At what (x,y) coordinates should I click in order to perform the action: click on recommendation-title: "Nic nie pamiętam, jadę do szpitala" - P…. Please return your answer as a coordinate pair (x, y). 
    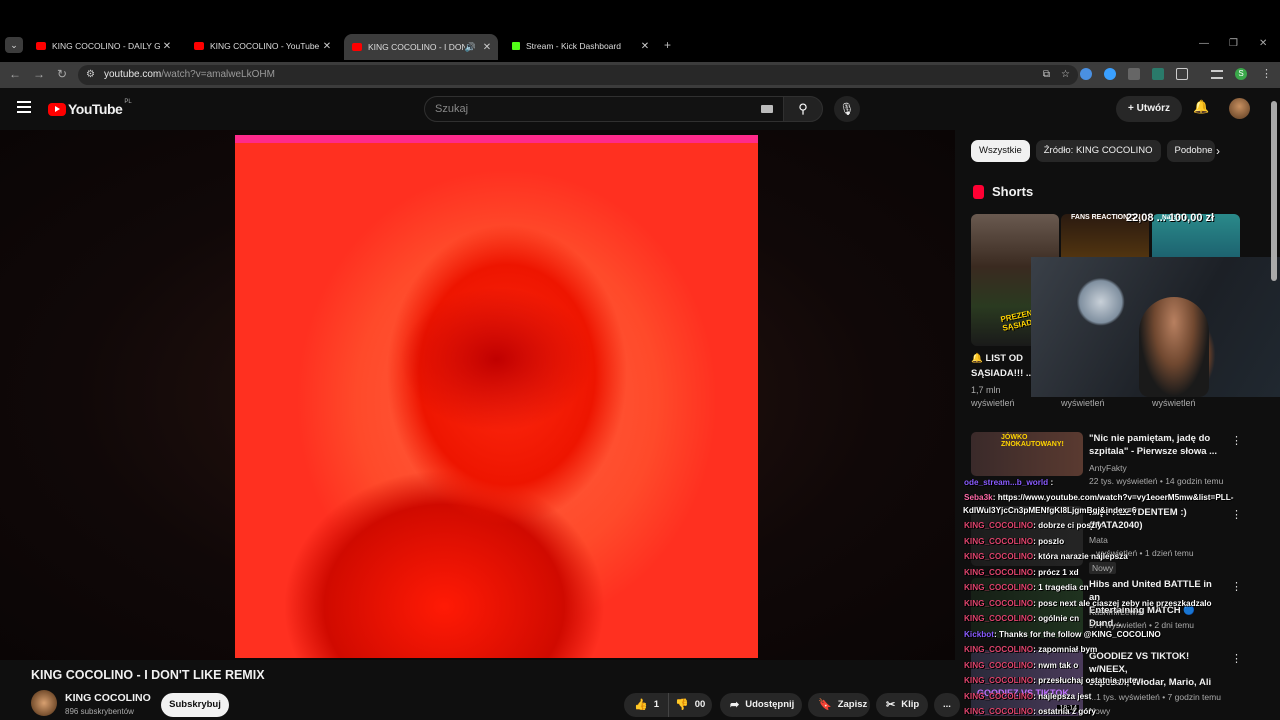
    Looking at the image, I should click on (1154, 445).